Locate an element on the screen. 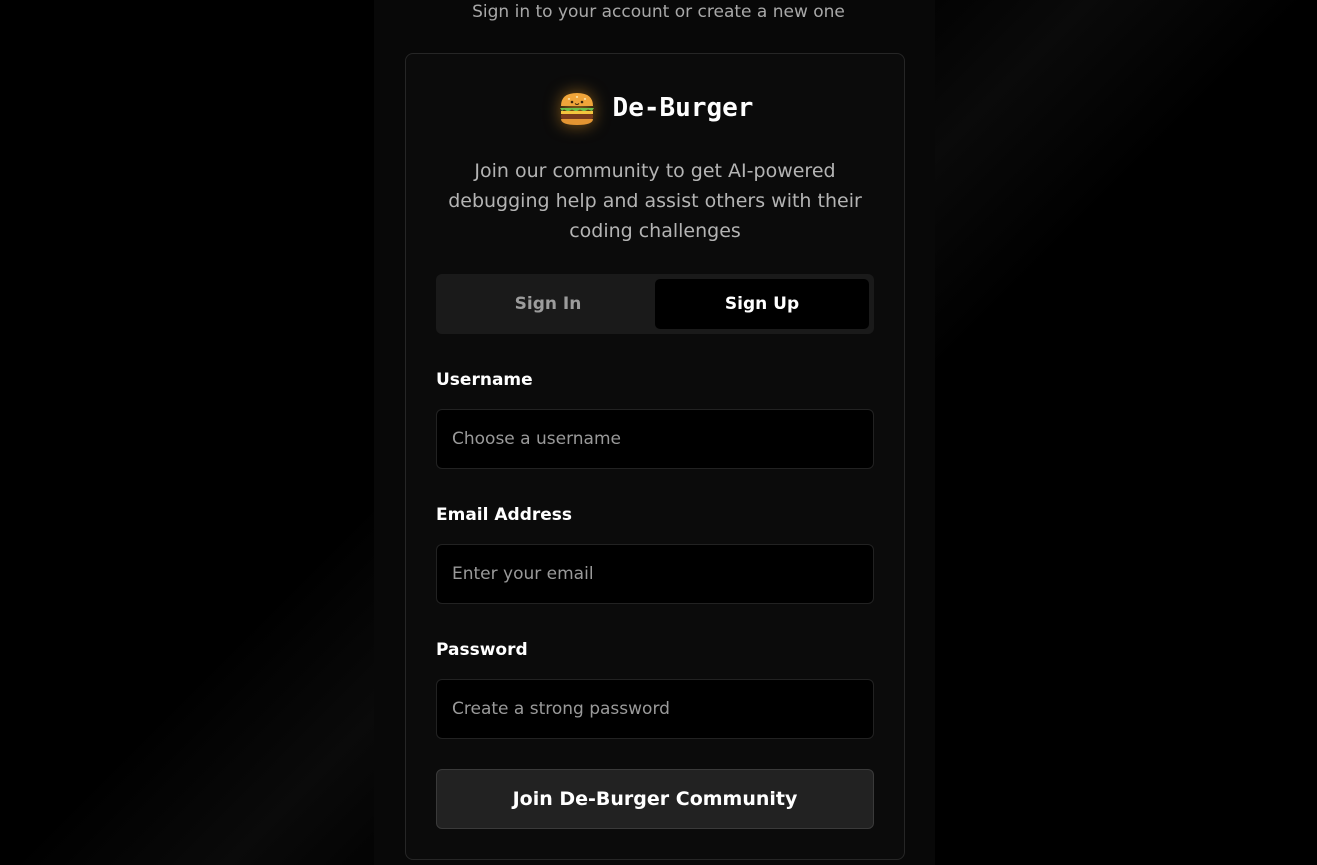 The width and height of the screenshot is (1317, 865). username-field is located at coordinates (655, 439).